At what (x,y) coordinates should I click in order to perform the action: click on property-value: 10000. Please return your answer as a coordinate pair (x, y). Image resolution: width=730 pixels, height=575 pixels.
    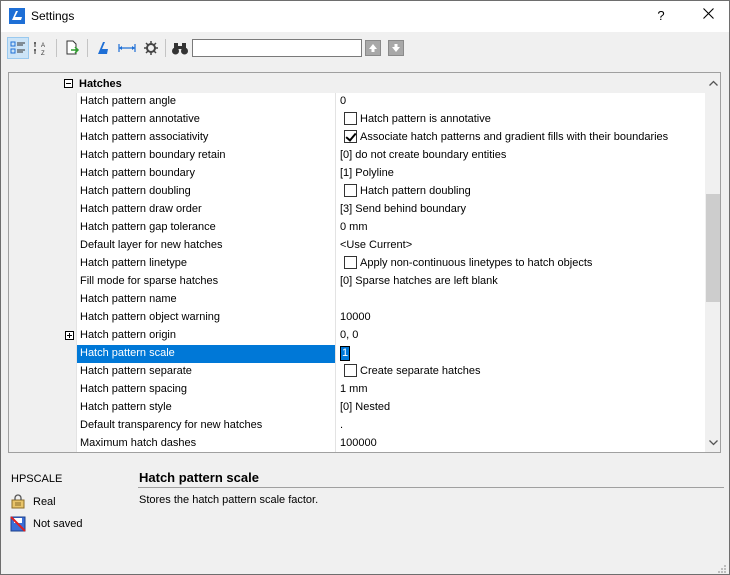
    Looking at the image, I should click on (520, 318).